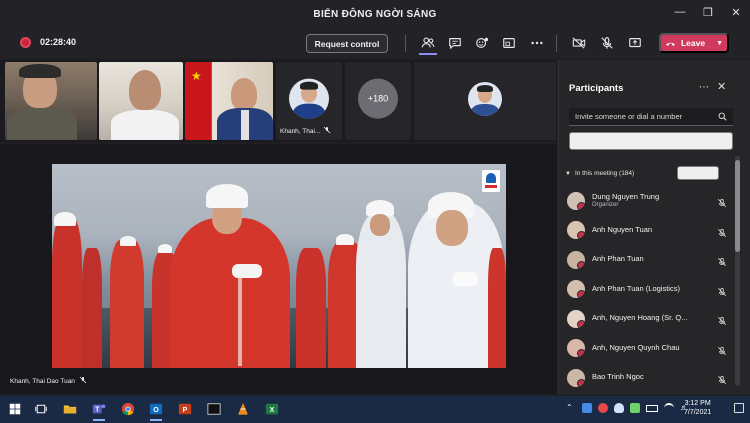  I want to click on svg-text: T, so click(97, 410).